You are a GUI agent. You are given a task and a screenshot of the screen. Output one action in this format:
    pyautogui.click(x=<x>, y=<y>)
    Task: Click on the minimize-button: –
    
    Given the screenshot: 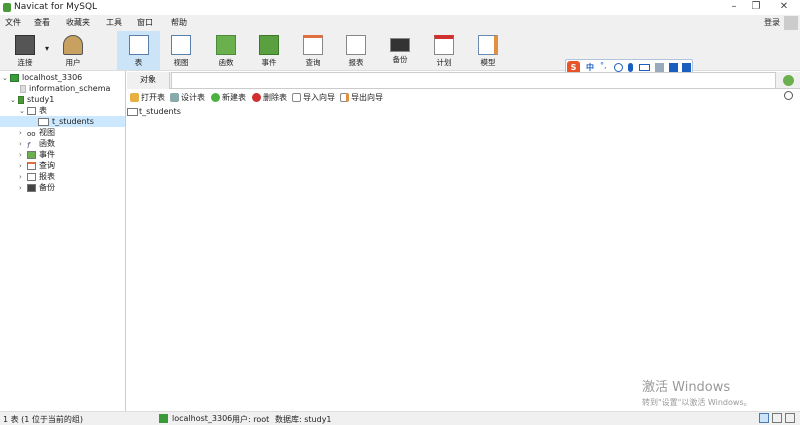 What is the action you would take?
    pyautogui.click(x=734, y=6)
    